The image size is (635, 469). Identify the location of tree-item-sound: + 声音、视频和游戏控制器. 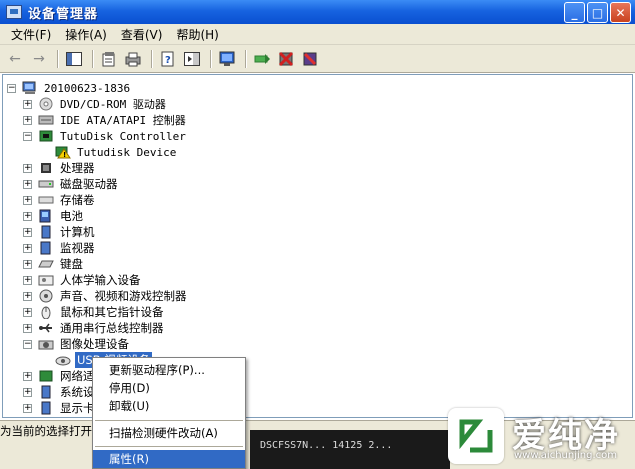
(106, 296).